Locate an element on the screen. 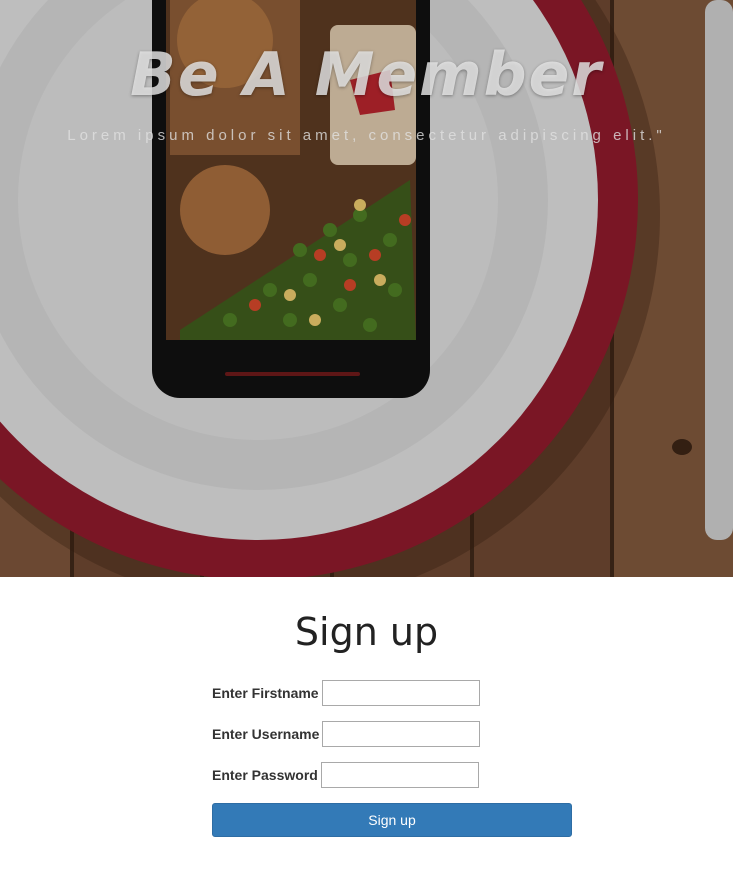 Image resolution: width=733 pixels, height=869 pixels. firstname-label: Enter Firstname is located at coordinates (265, 693).